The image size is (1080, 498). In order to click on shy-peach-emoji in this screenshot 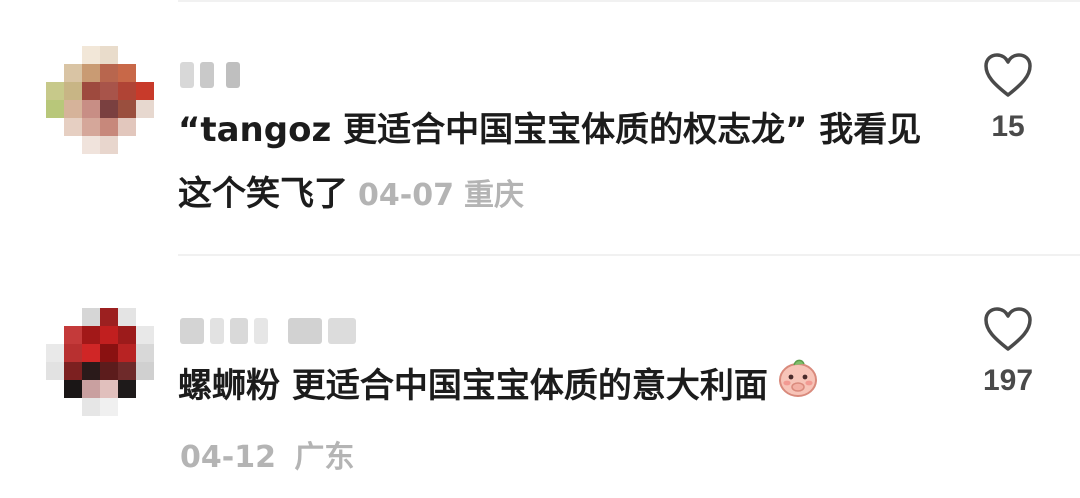, I will do `click(798, 387)`.